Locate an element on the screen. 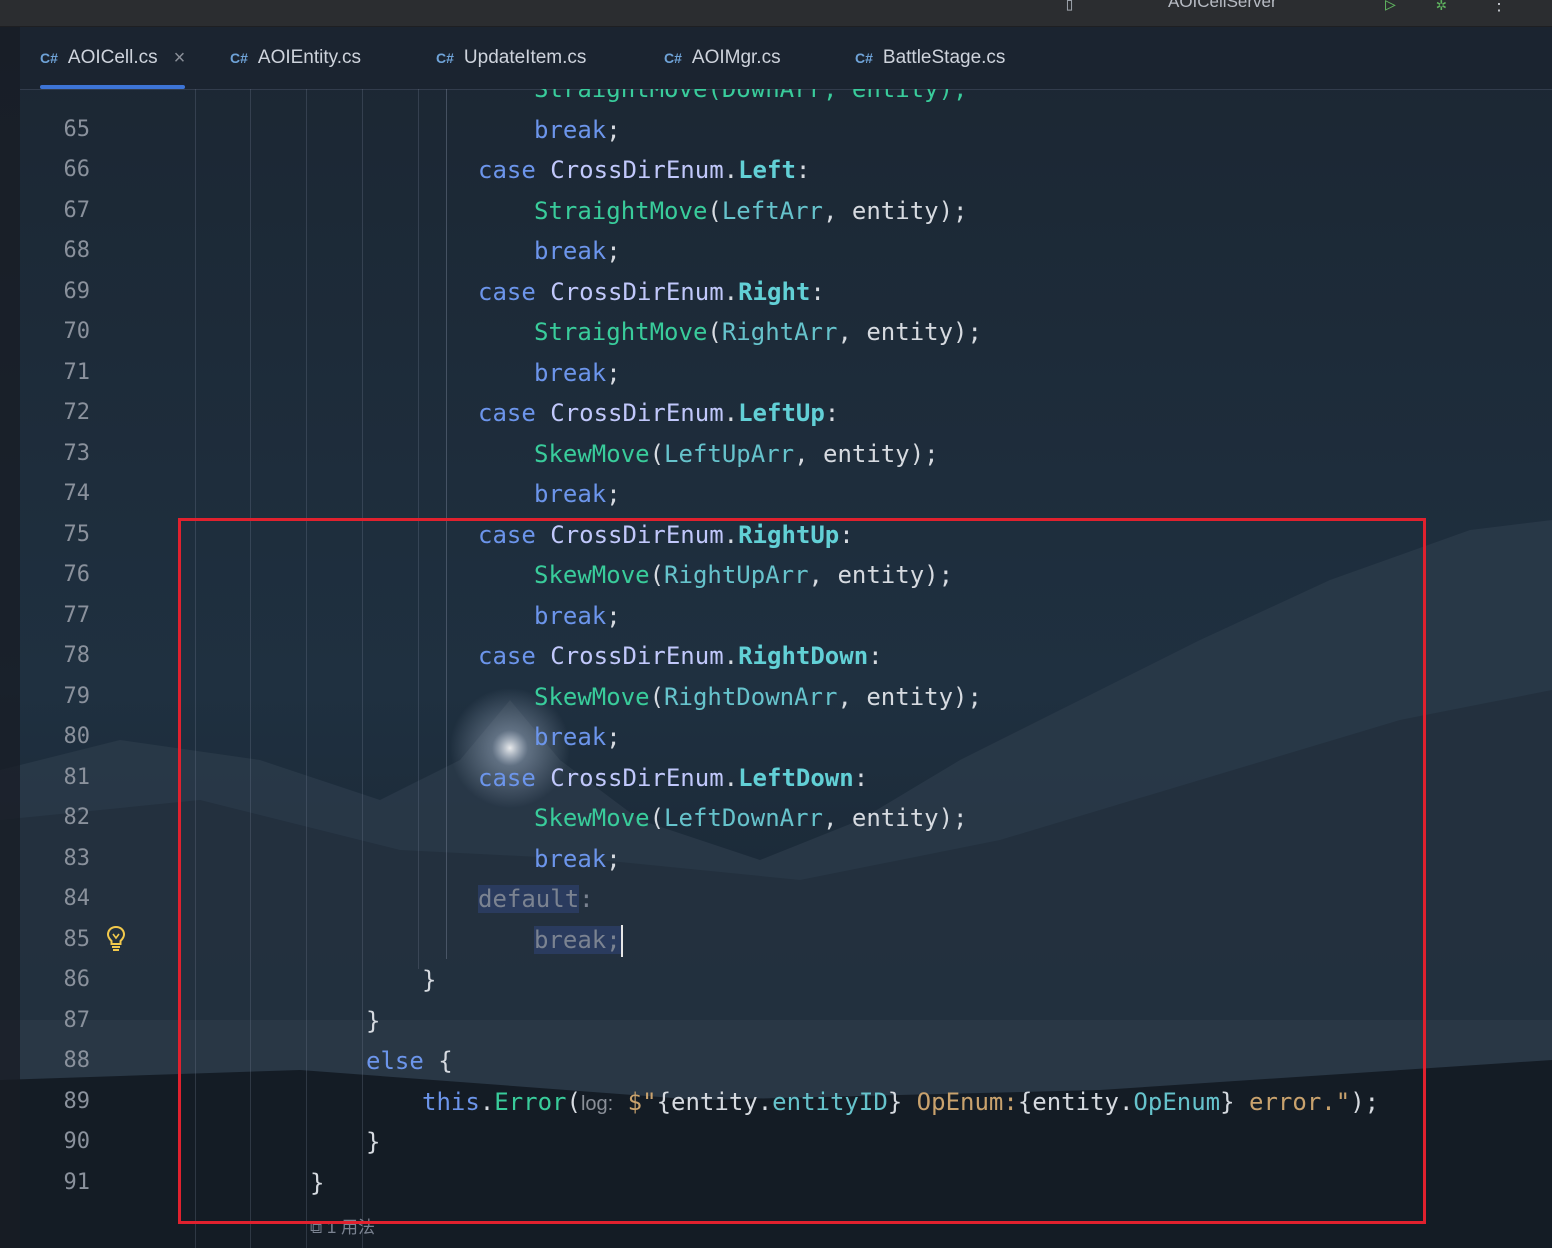 The image size is (1552, 1248). line-number: 91 is located at coordinates (77, 1182).